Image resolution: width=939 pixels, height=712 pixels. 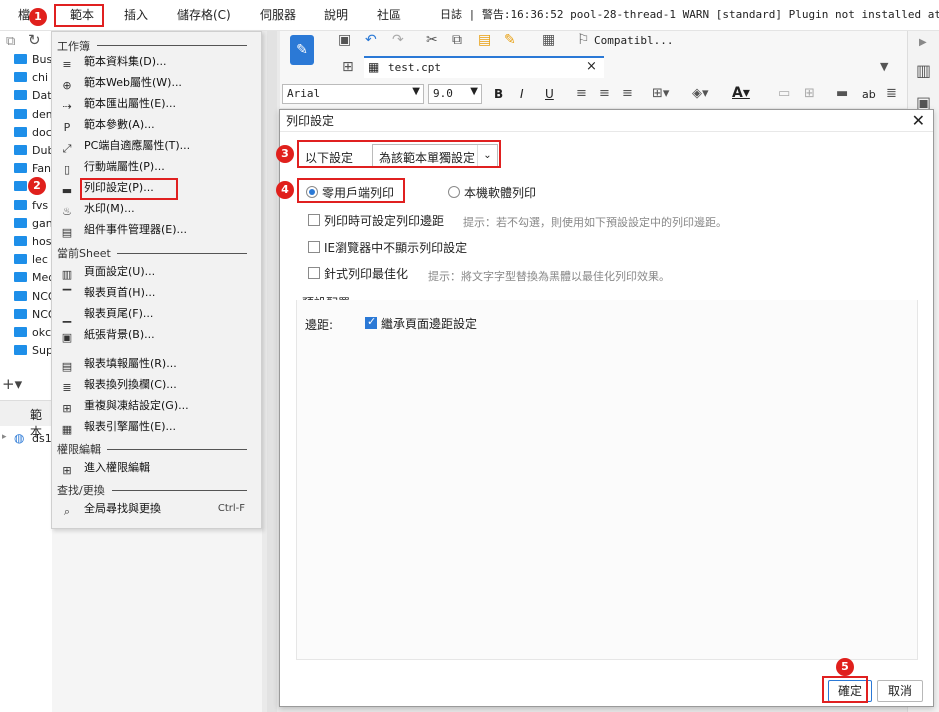 I want to click on tree-item: Med, so click(x=27, y=278).